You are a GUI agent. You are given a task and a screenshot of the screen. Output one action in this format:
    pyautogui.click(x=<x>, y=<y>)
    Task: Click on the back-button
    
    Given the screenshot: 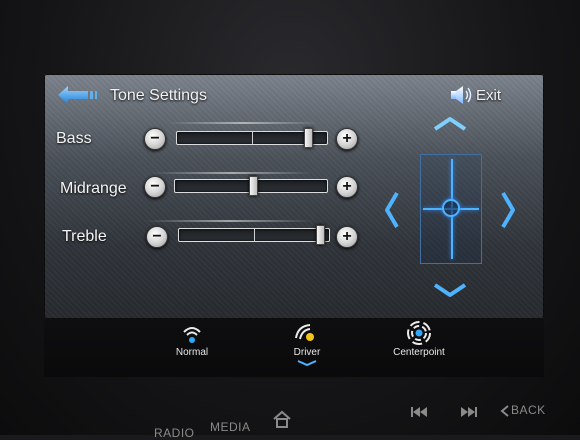 What is the action you would take?
    pyautogui.click(x=78, y=95)
    